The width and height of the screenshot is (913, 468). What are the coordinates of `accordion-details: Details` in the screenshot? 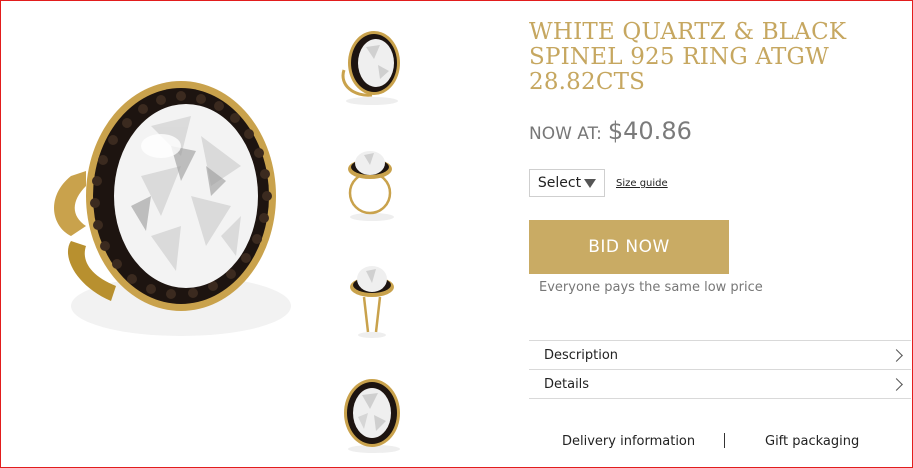 It's located at (720, 383).